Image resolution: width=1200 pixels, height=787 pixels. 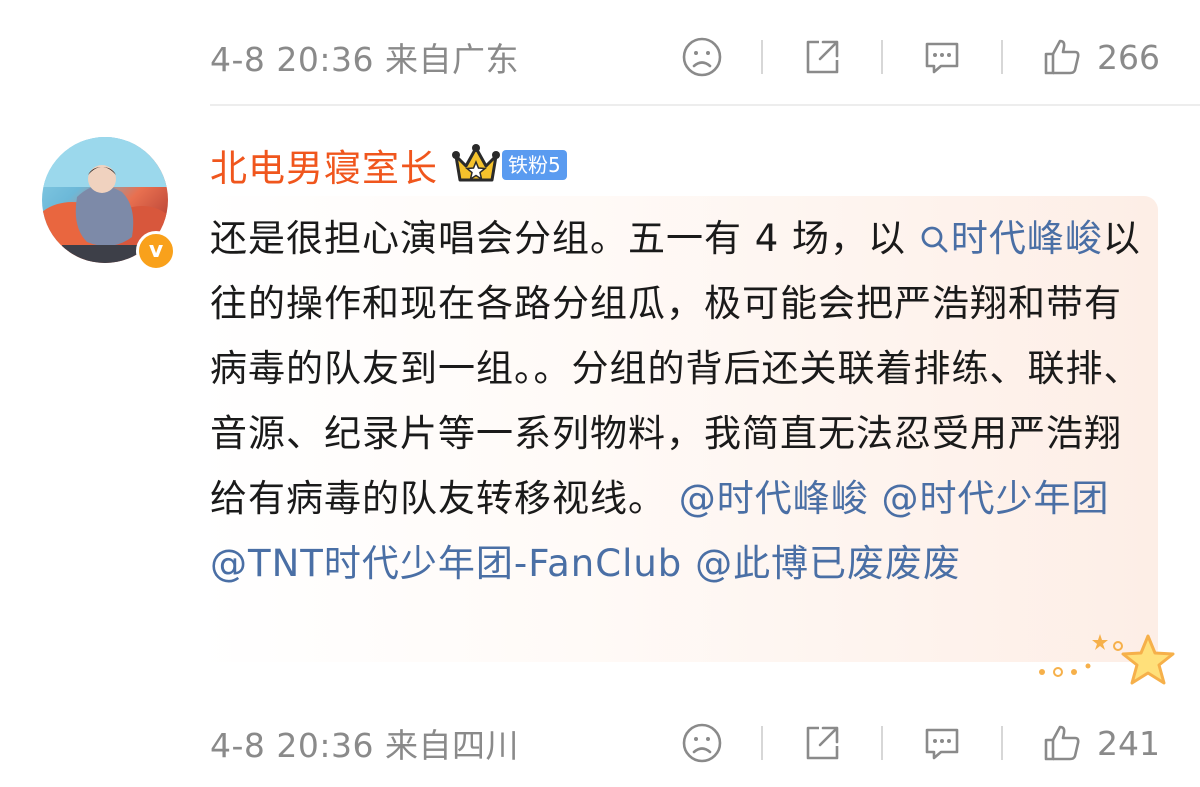 I want to click on mention-link: @TNT时代少年团-FanClub, so click(x=446, y=563).